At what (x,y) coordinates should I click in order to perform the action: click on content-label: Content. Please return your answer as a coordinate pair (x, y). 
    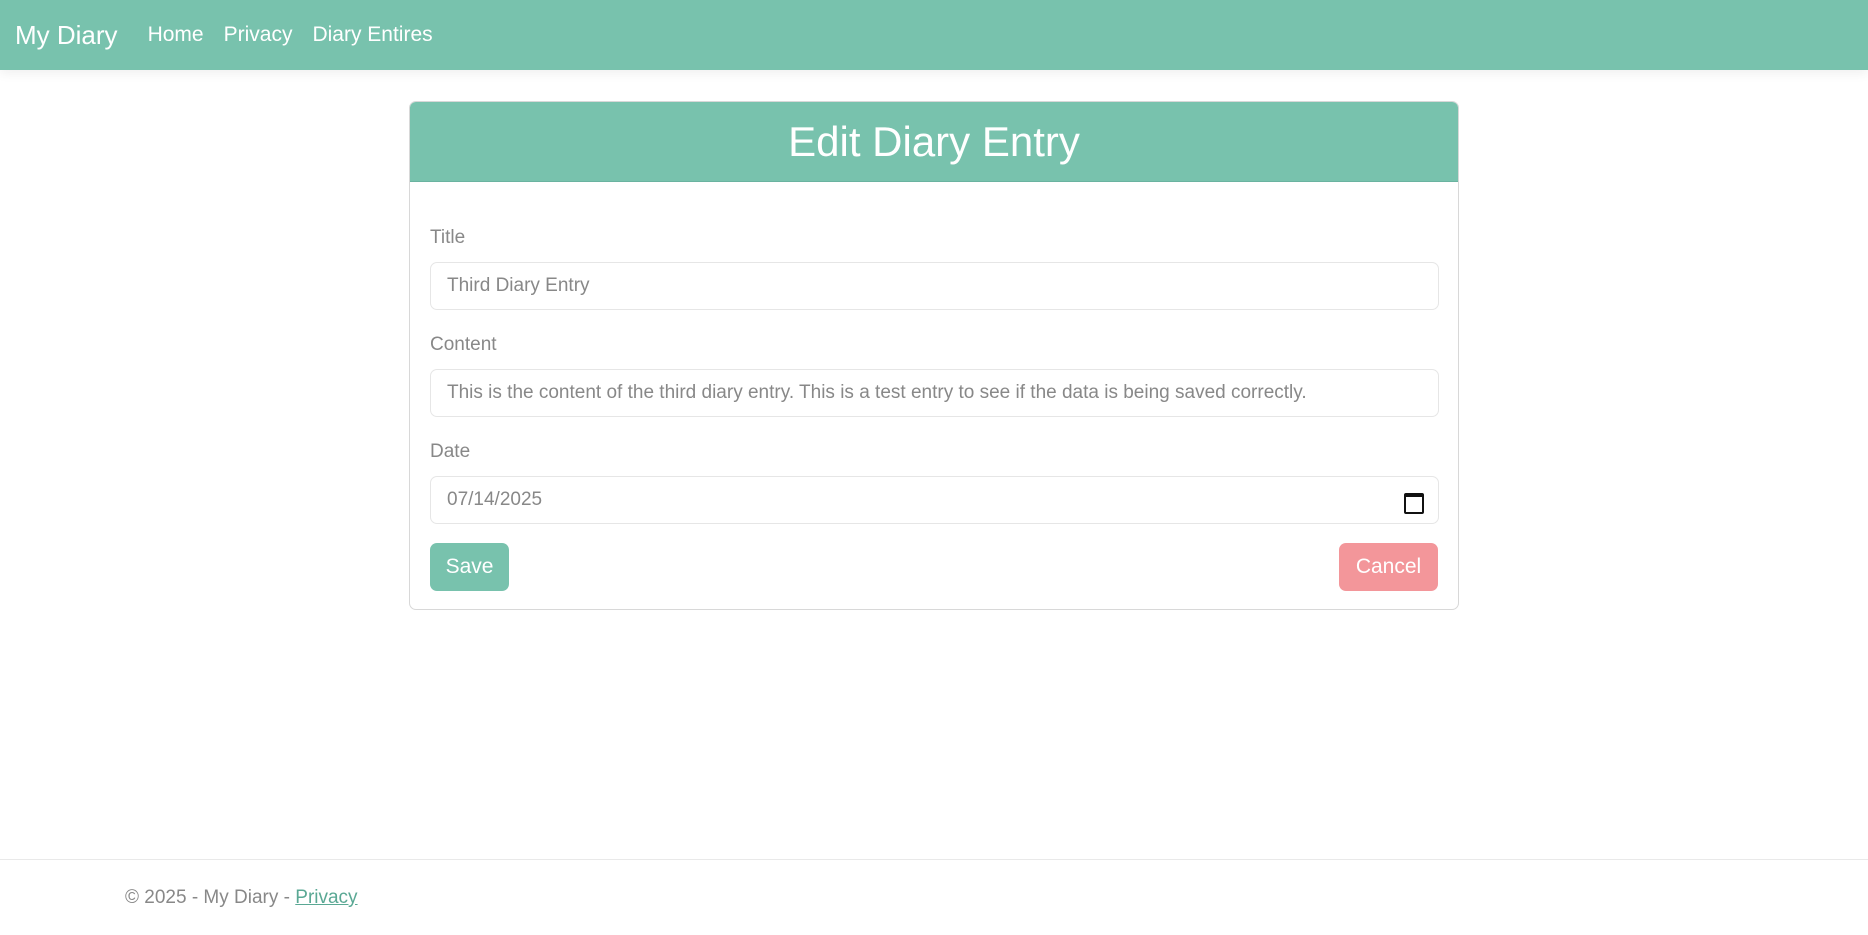
    Looking at the image, I should click on (463, 344).